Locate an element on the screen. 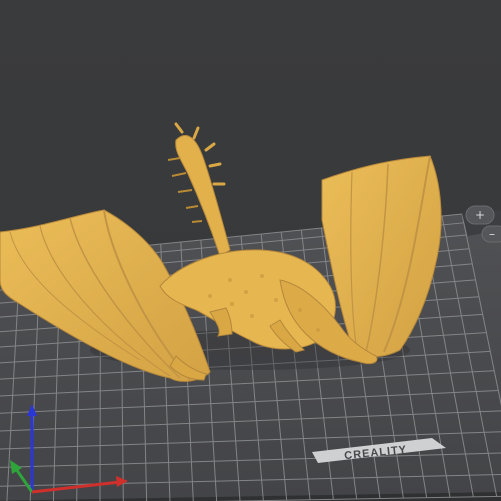 The image size is (501, 501). minus-icon: – is located at coordinates (492, 234).